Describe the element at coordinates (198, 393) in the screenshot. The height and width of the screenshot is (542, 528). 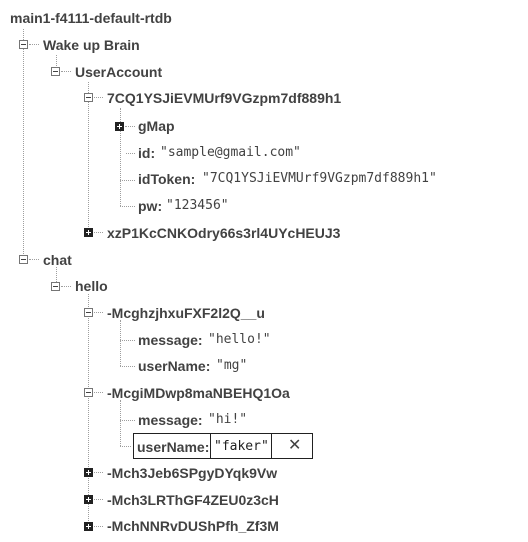
I see `node-msg2-key: -McgiMDwp8maNBEHQ1Oa` at that location.